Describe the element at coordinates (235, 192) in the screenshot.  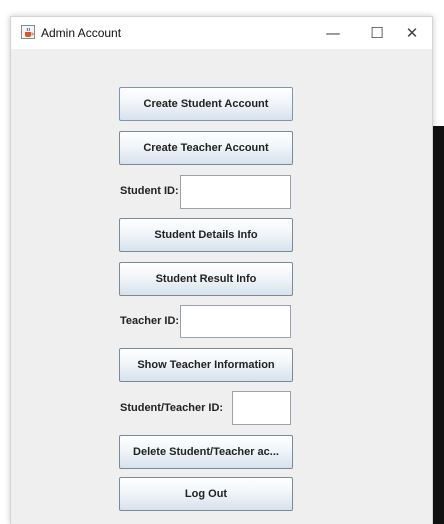
I see `student-id-input` at that location.